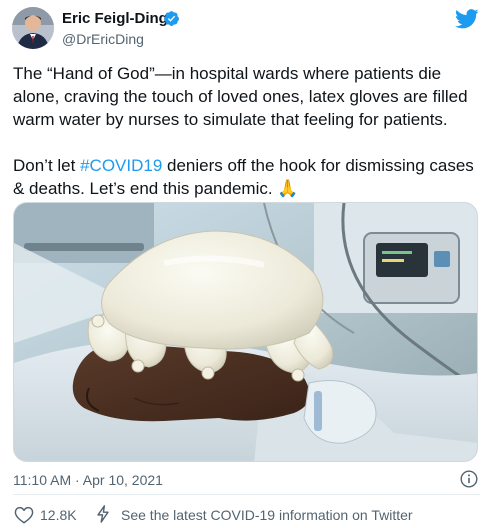  Describe the element at coordinates (467, 19) in the screenshot. I see `twitter-bird-icon` at that location.